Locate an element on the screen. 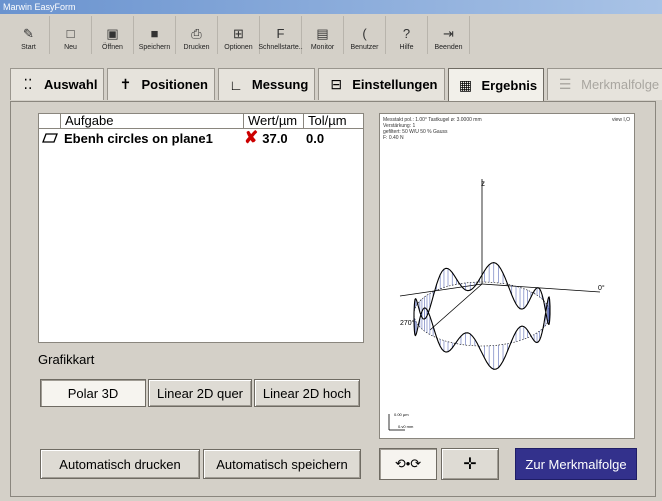 This screenshot has width=662, height=501. cell-task: Ebenh circles on plane1 is located at coordinates (138, 138).